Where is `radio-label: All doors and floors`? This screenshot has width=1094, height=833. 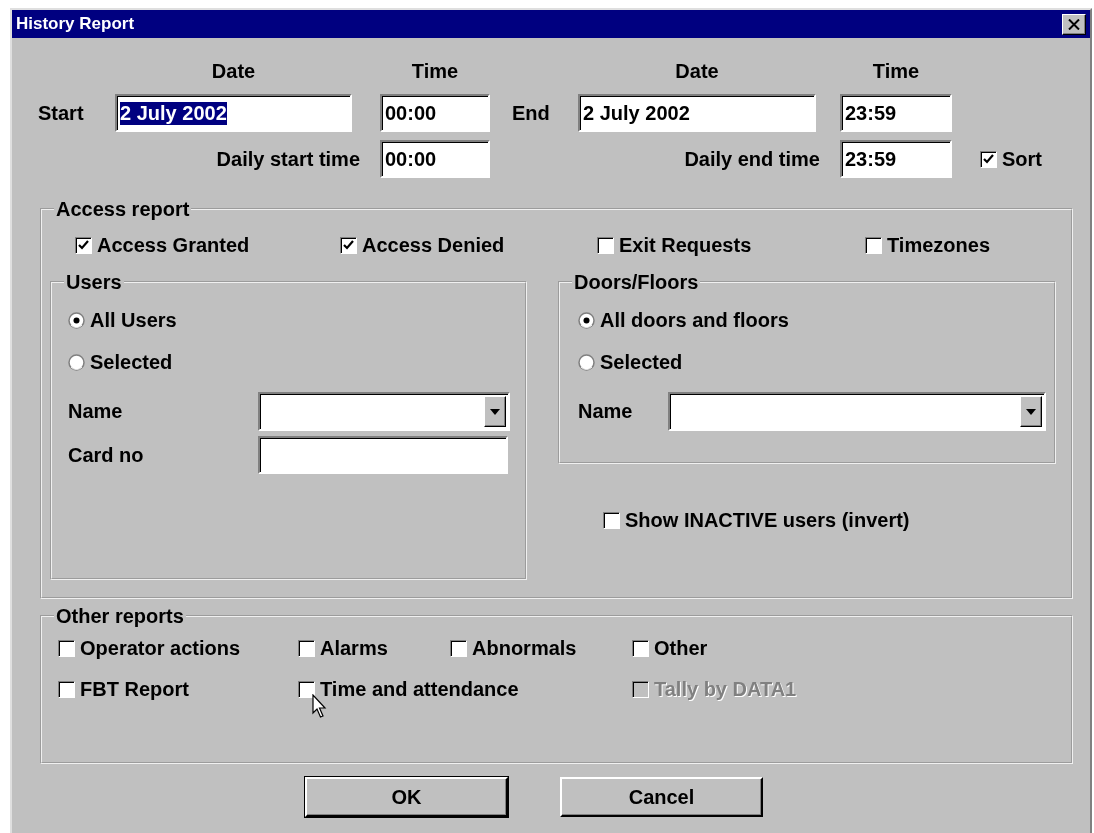
radio-label: All doors and floors is located at coordinates (694, 320).